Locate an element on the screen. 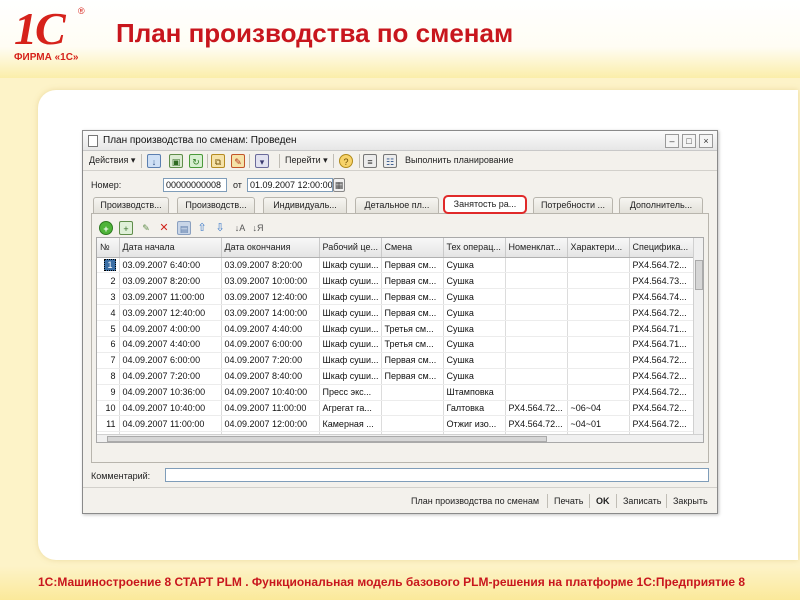 This screenshot has height=600, width=800. run-planning-button: Выполнить планирование is located at coordinates (459, 160).